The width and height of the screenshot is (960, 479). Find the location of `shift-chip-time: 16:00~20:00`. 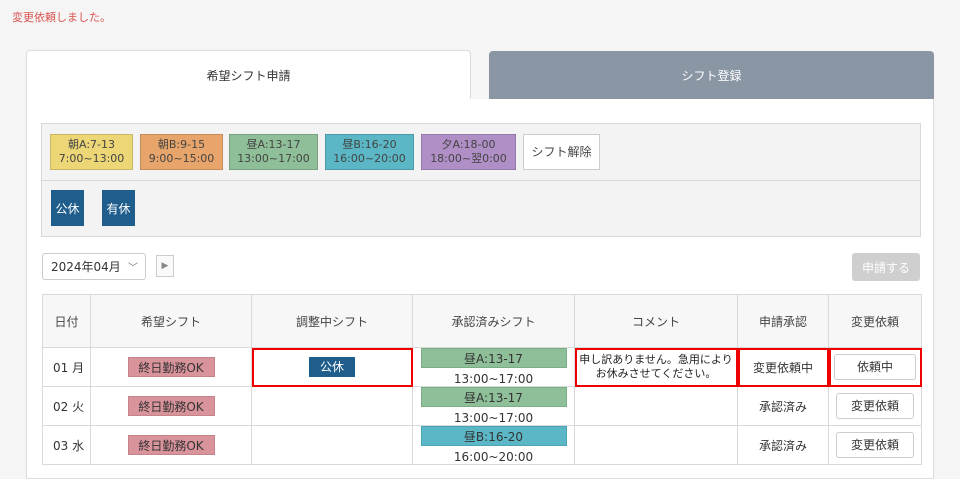

shift-chip-time: 16:00~20:00 is located at coordinates (369, 158).